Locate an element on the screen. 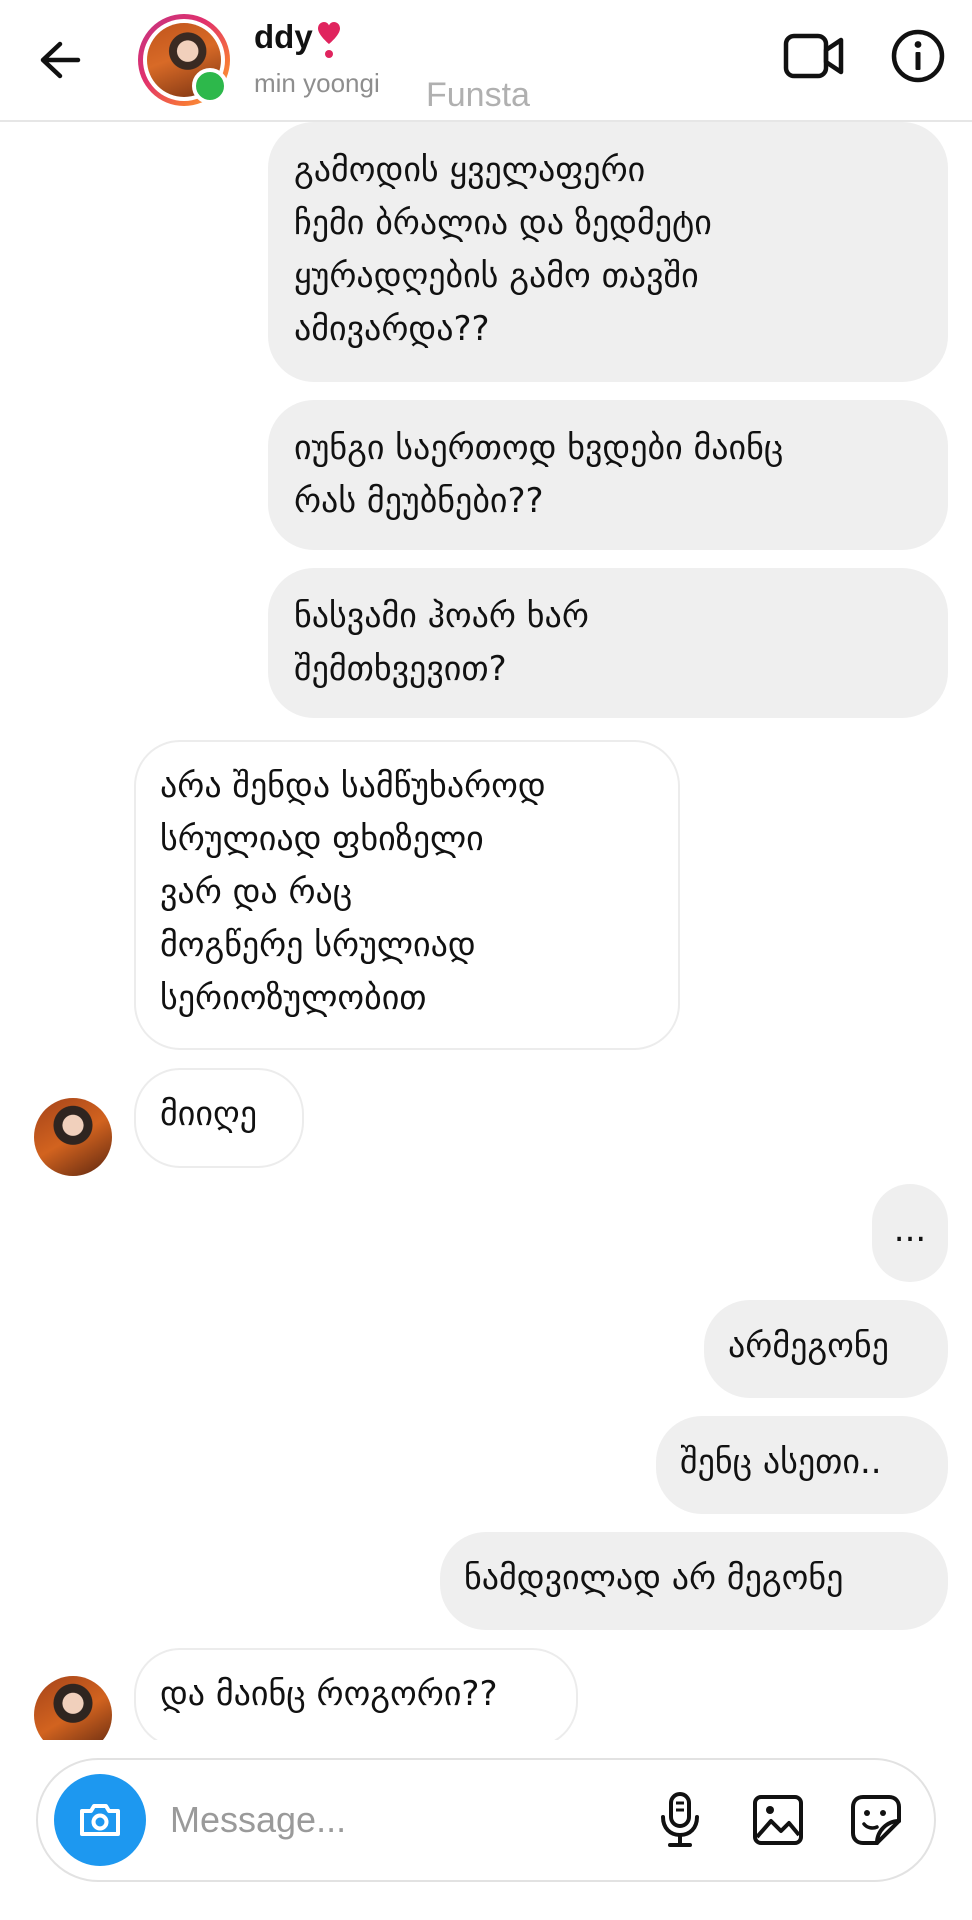 The width and height of the screenshot is (972, 1920). account-tag: Funsta is located at coordinates (478, 95).